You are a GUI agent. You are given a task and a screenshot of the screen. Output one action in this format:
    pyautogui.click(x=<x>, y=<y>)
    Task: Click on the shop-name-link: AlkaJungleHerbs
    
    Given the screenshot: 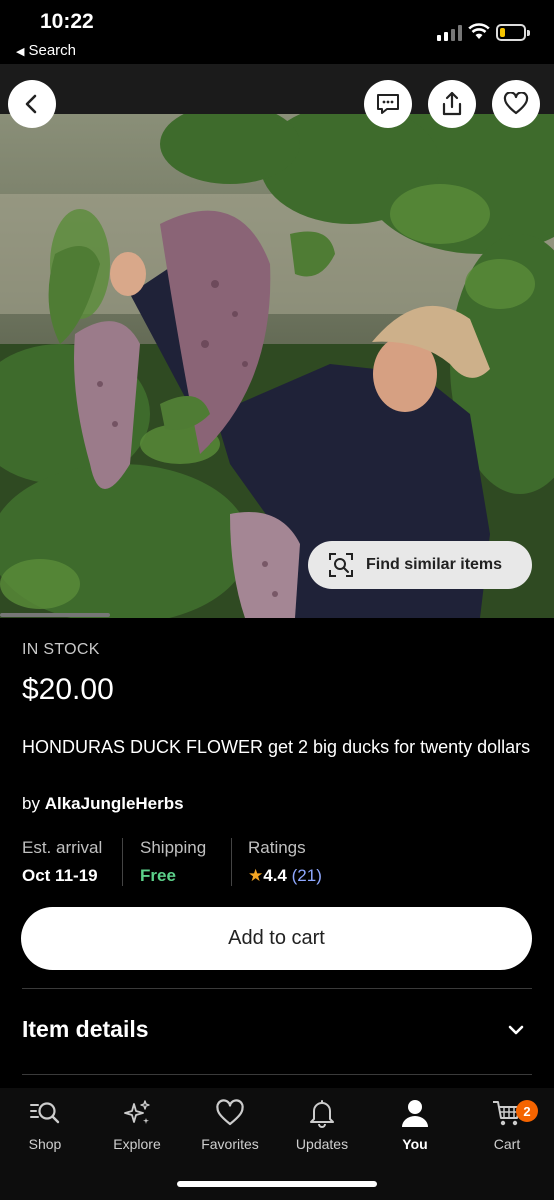 What is the action you would take?
    pyautogui.click(x=114, y=803)
    